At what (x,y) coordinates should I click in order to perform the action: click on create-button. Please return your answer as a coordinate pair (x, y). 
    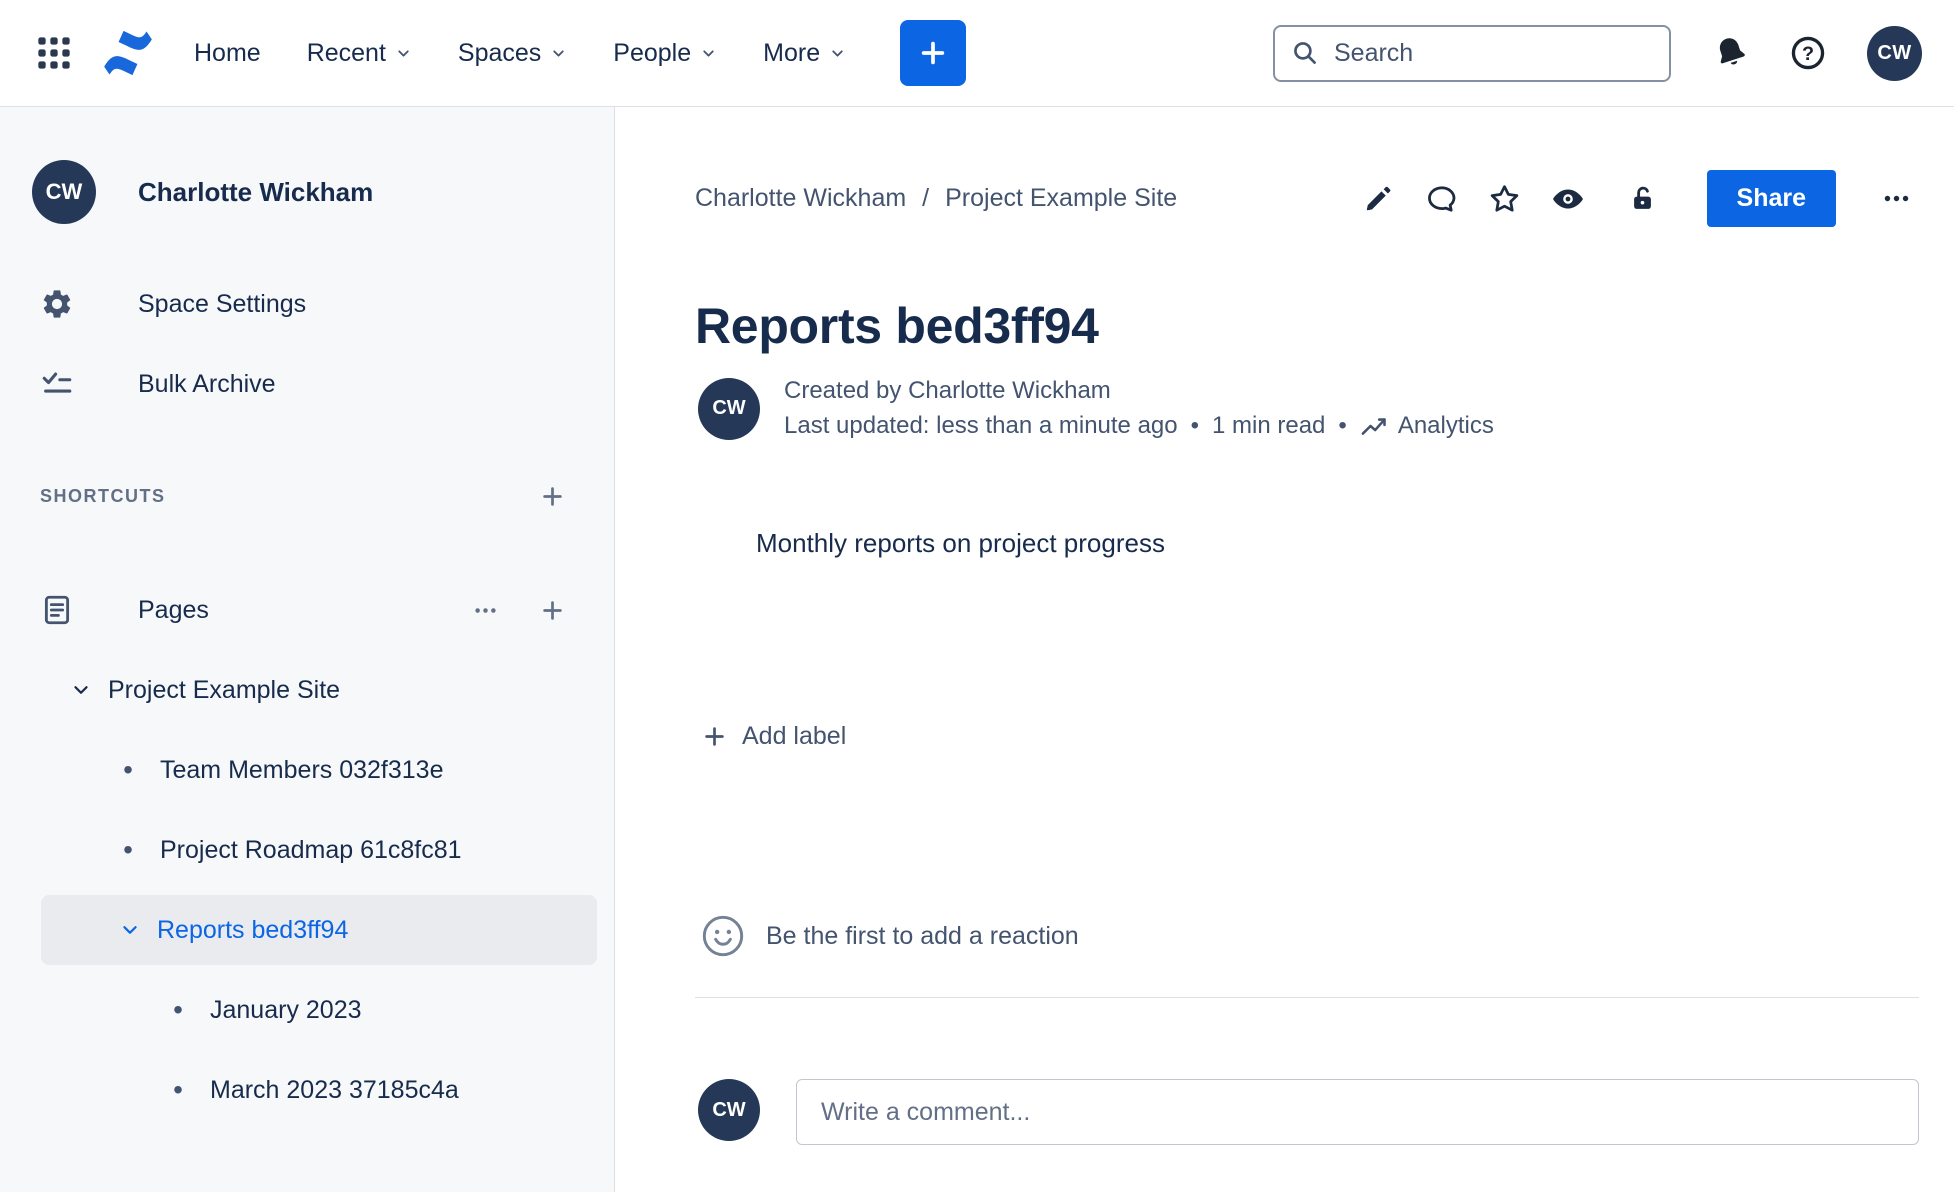
    Looking at the image, I should click on (933, 53).